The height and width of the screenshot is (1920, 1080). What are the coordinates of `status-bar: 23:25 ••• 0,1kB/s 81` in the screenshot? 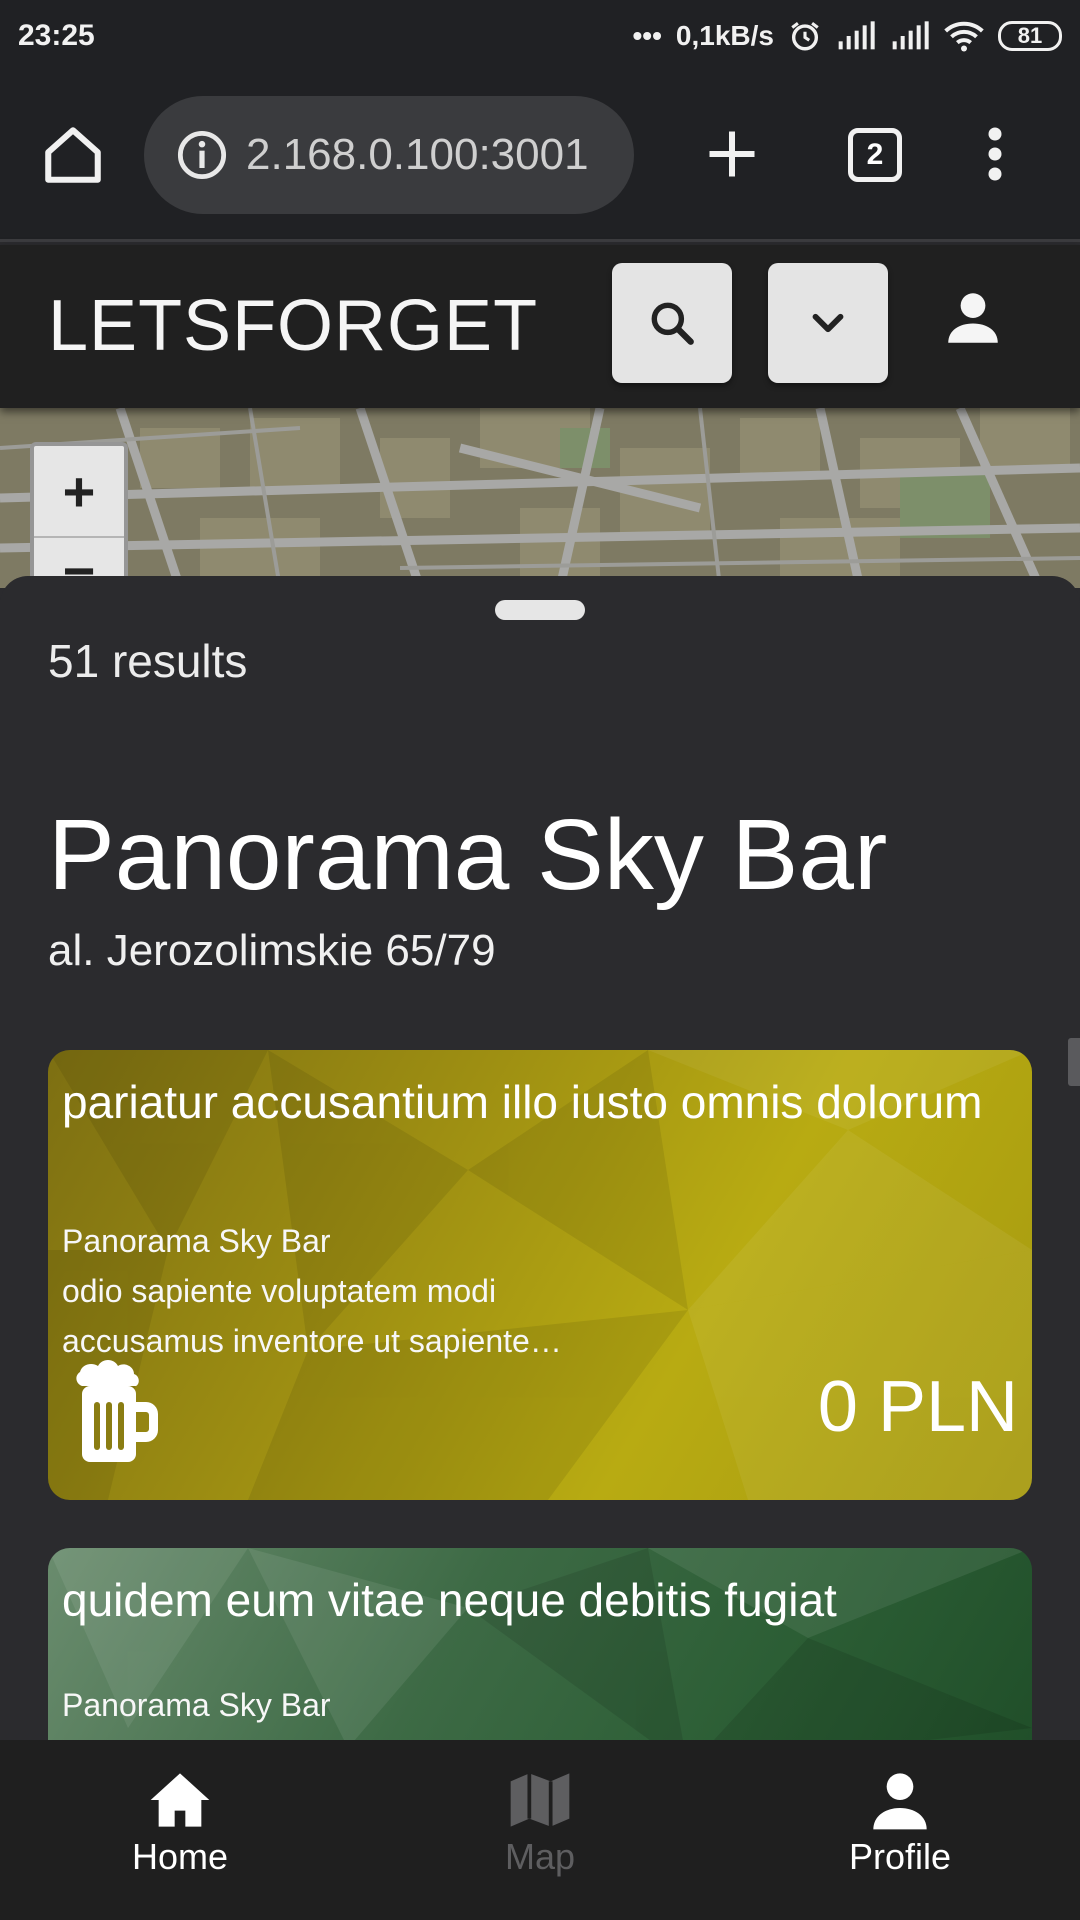 It's located at (540, 36).